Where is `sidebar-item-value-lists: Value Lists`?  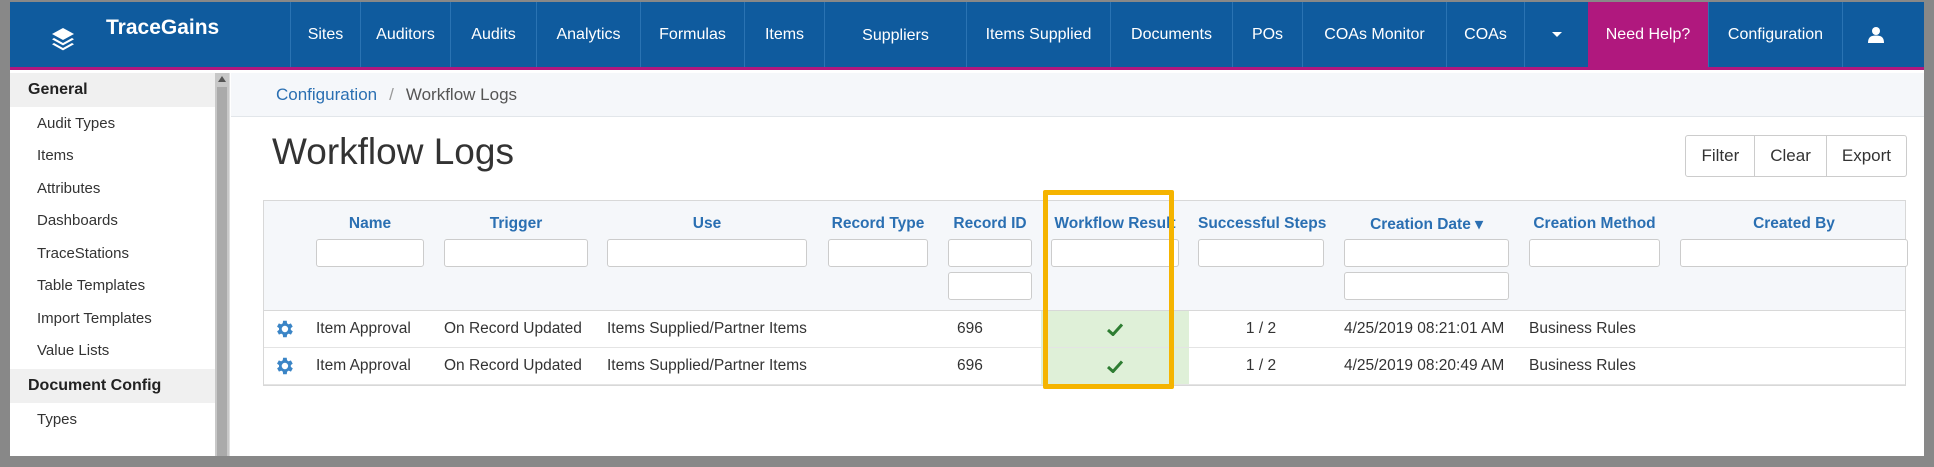
sidebar-item-value-lists: Value Lists is located at coordinates (119, 351).